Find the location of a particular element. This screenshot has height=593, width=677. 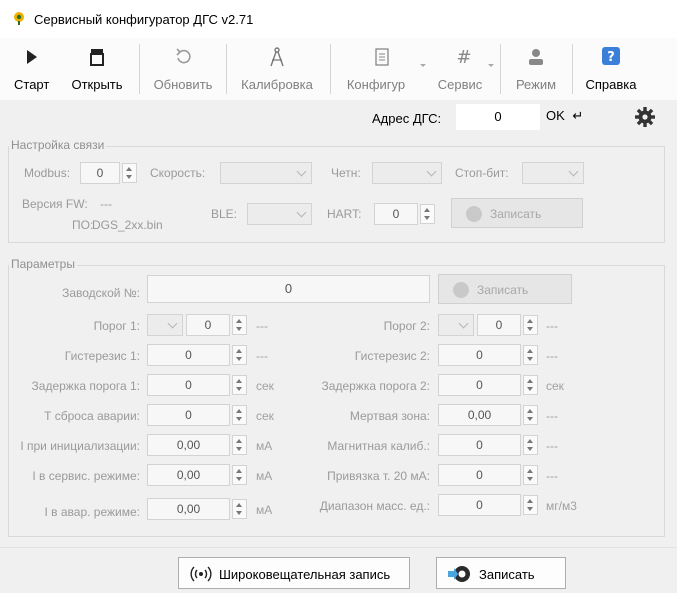

stopbit-label: Стоп-бит: is located at coordinates (482, 173).